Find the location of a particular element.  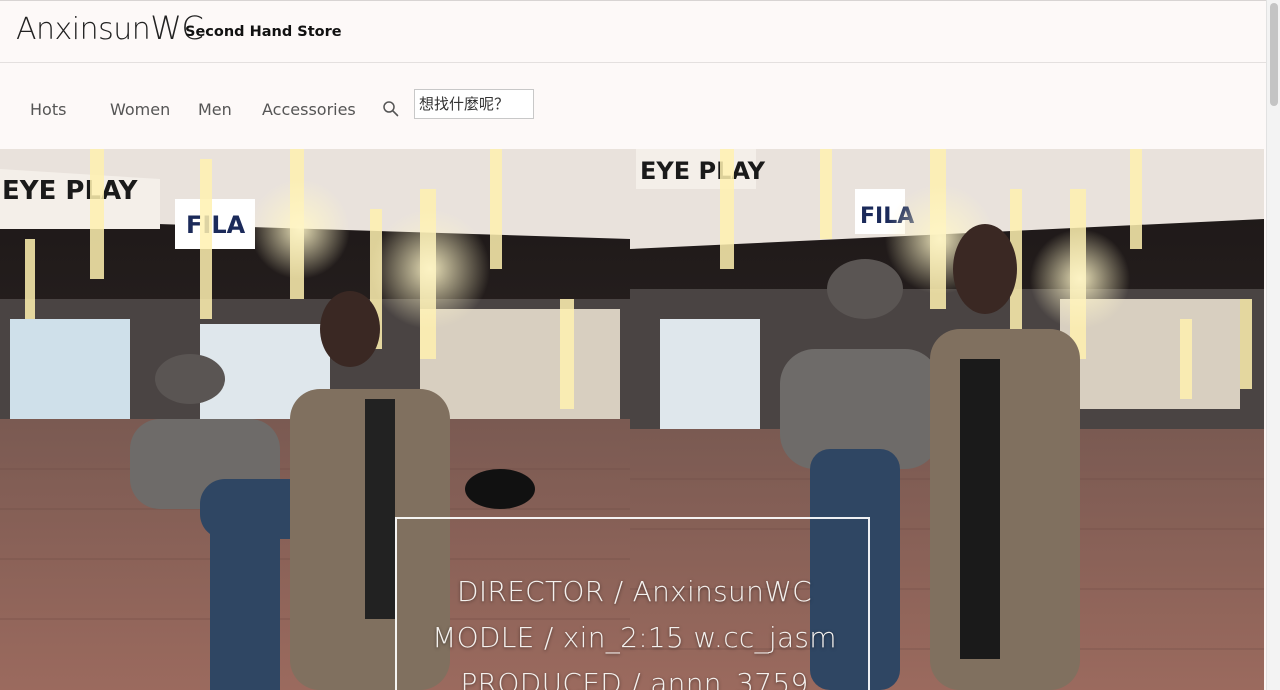

page-scrollbar is located at coordinates (1273, 345).